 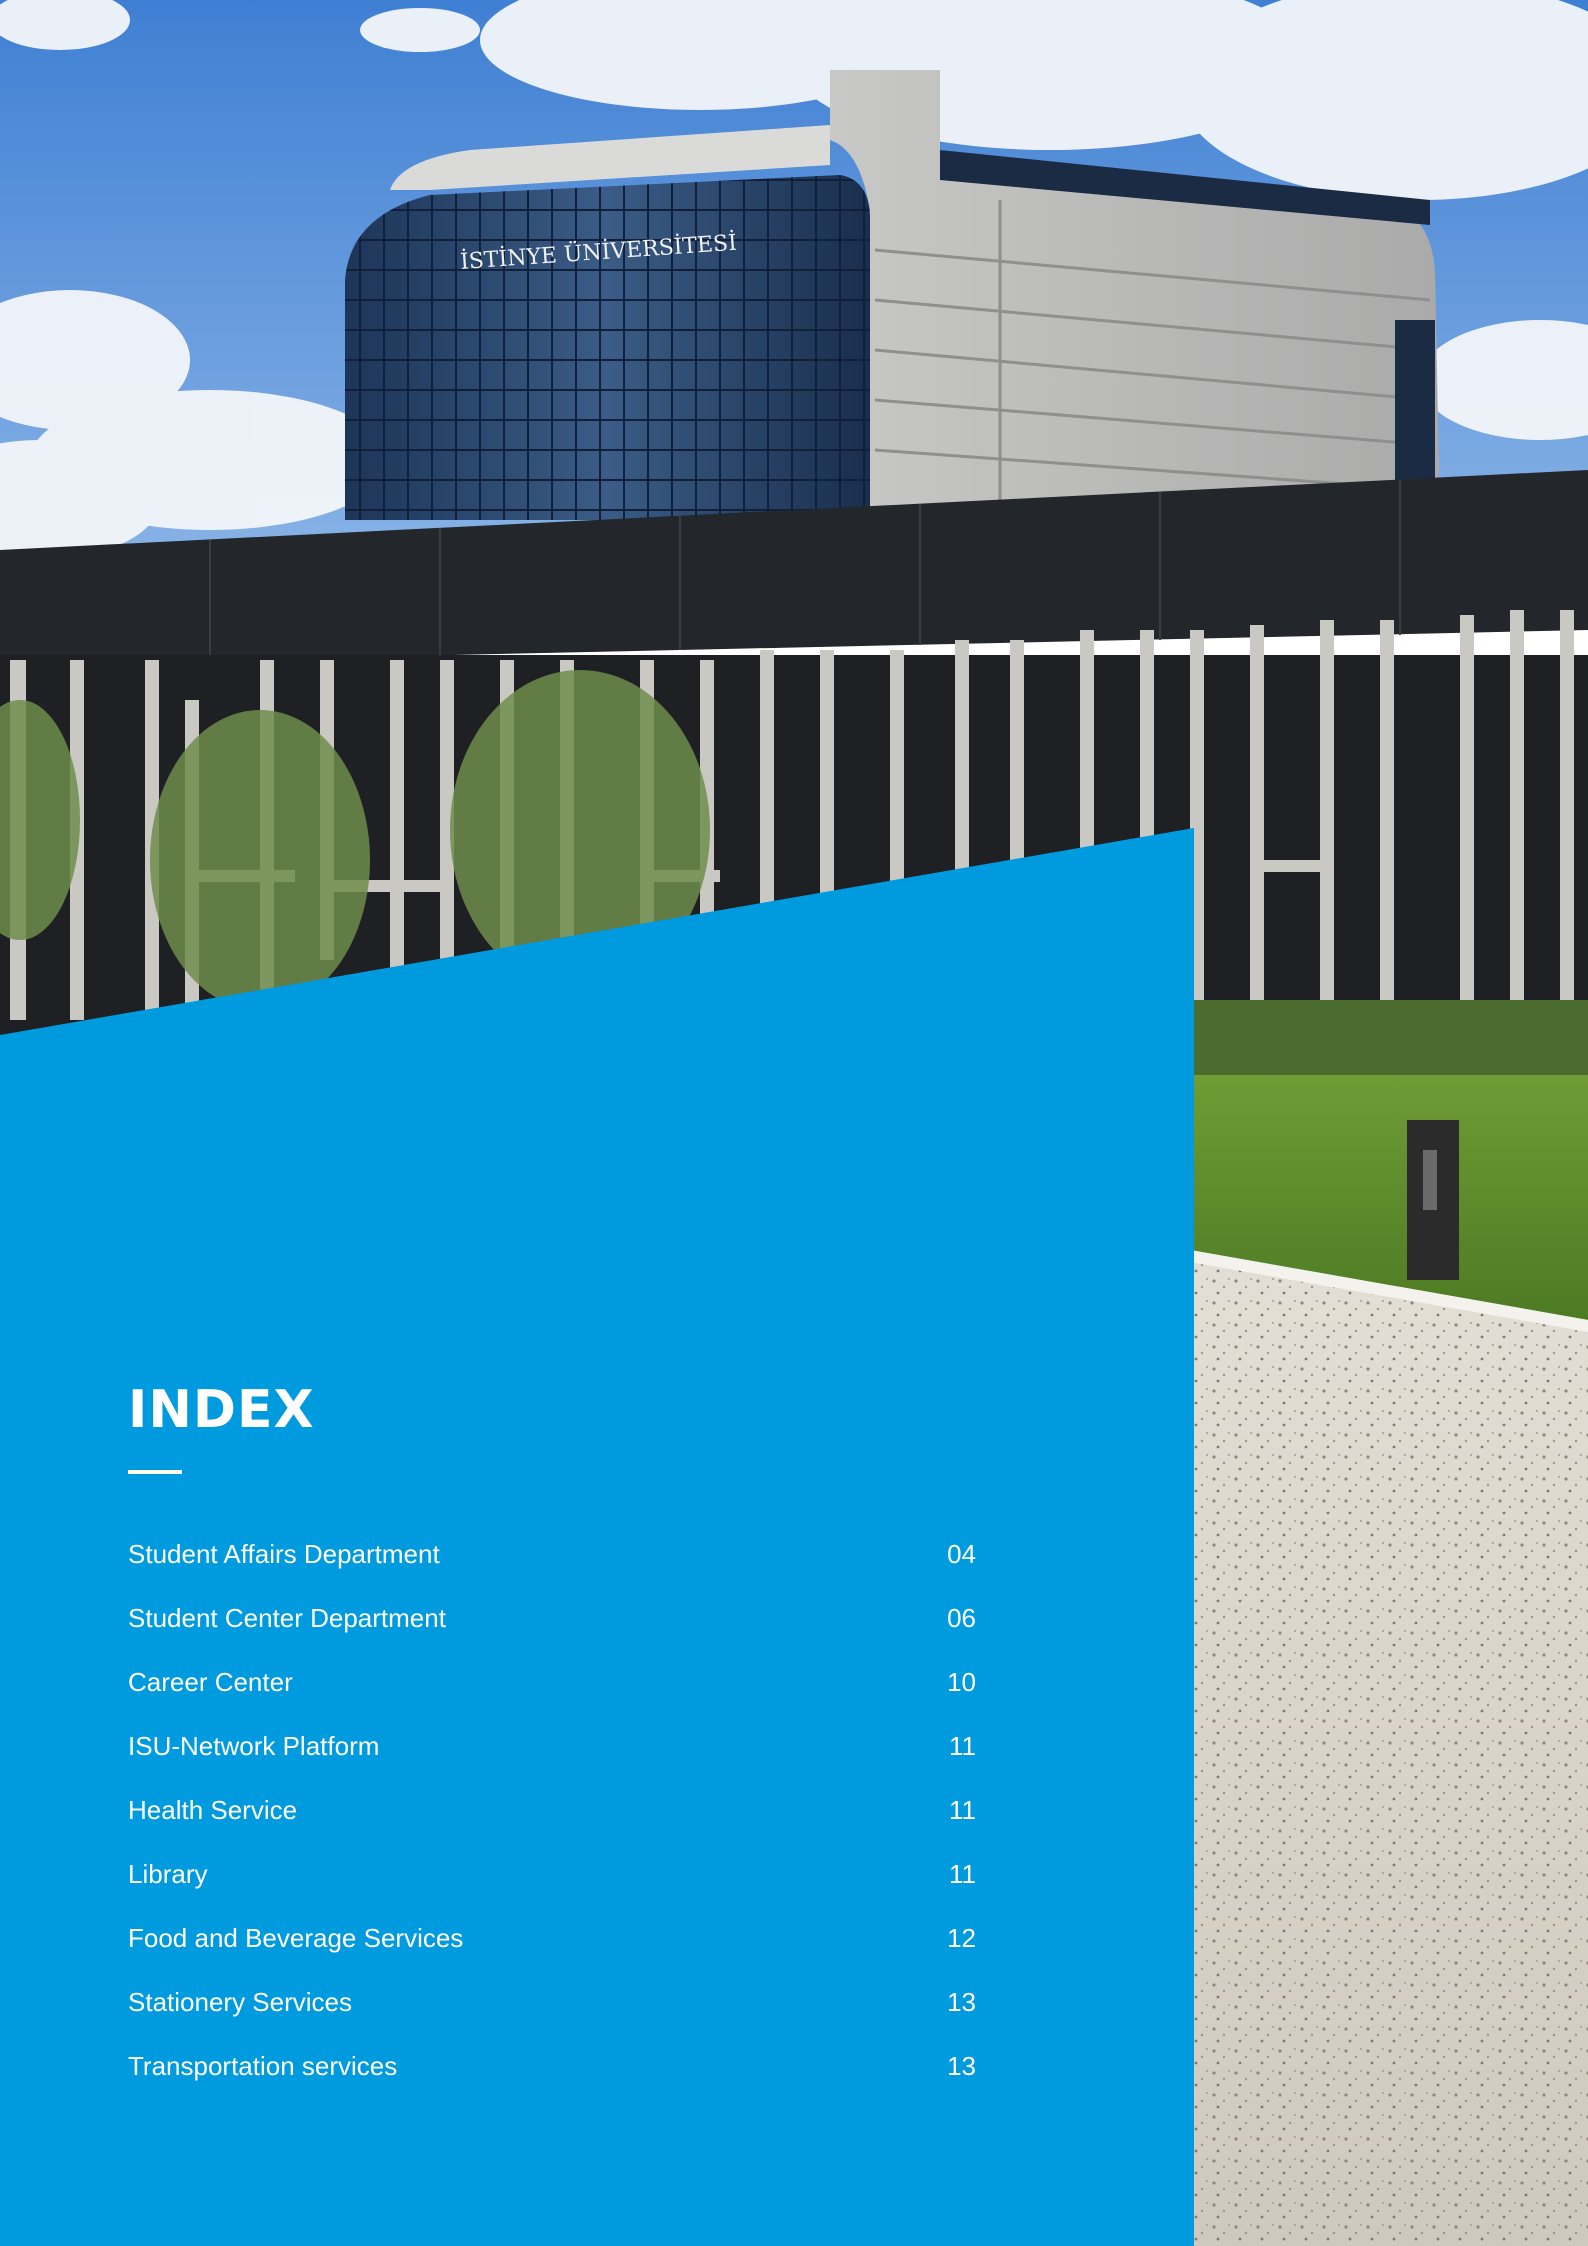 What do you see at coordinates (552, 1874) in the screenshot?
I see `toc-entry: Library 11` at bounding box center [552, 1874].